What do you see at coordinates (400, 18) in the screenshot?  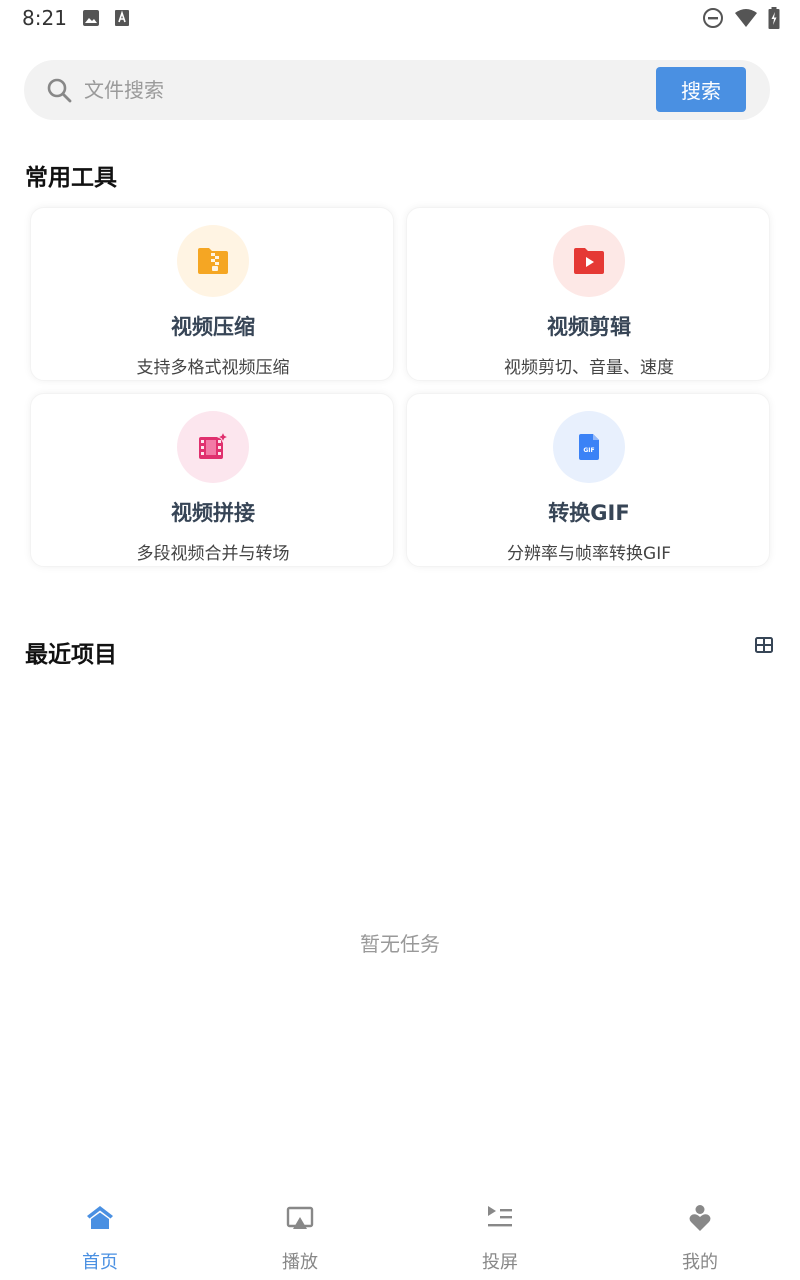 I see `status-bar: 8:21` at bounding box center [400, 18].